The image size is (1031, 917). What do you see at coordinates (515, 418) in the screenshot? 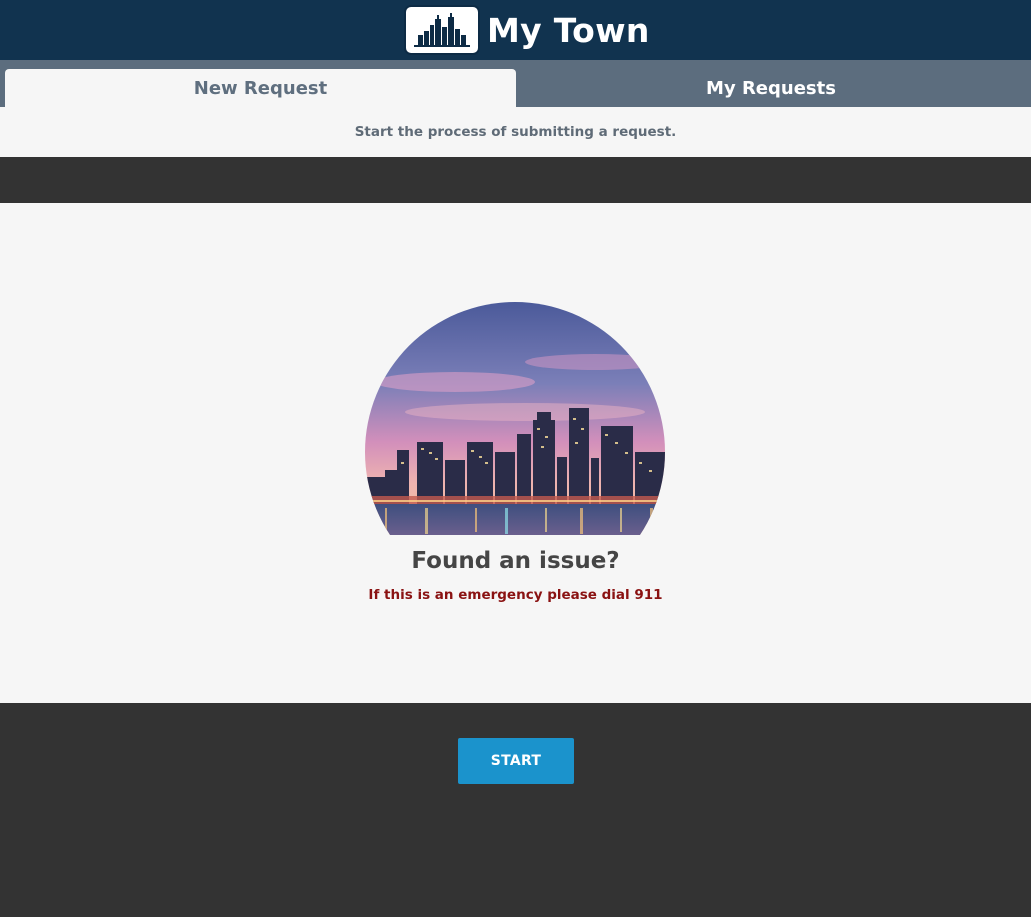
I see `city-skyline-photo` at bounding box center [515, 418].